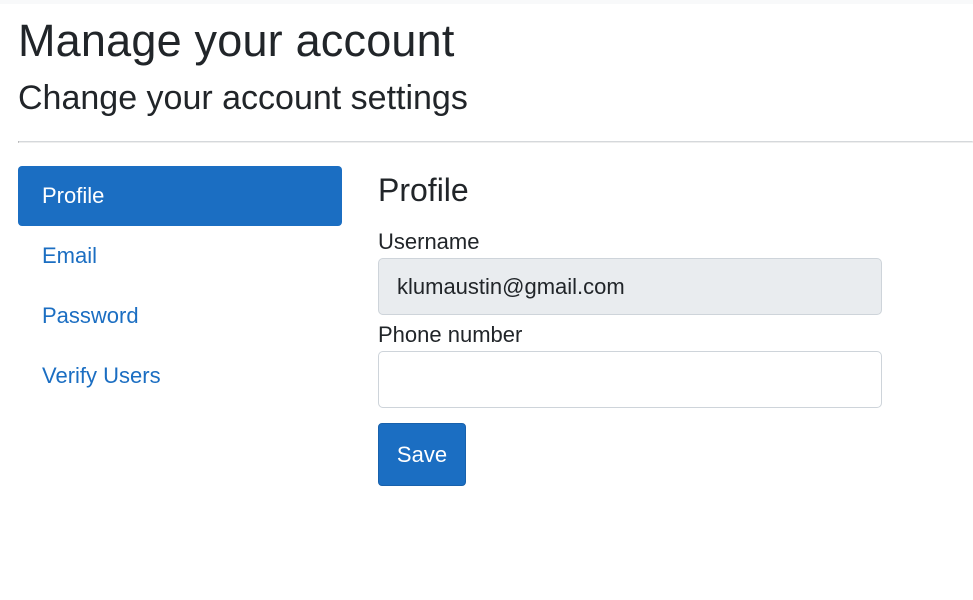  I want to click on username-field, so click(630, 286).